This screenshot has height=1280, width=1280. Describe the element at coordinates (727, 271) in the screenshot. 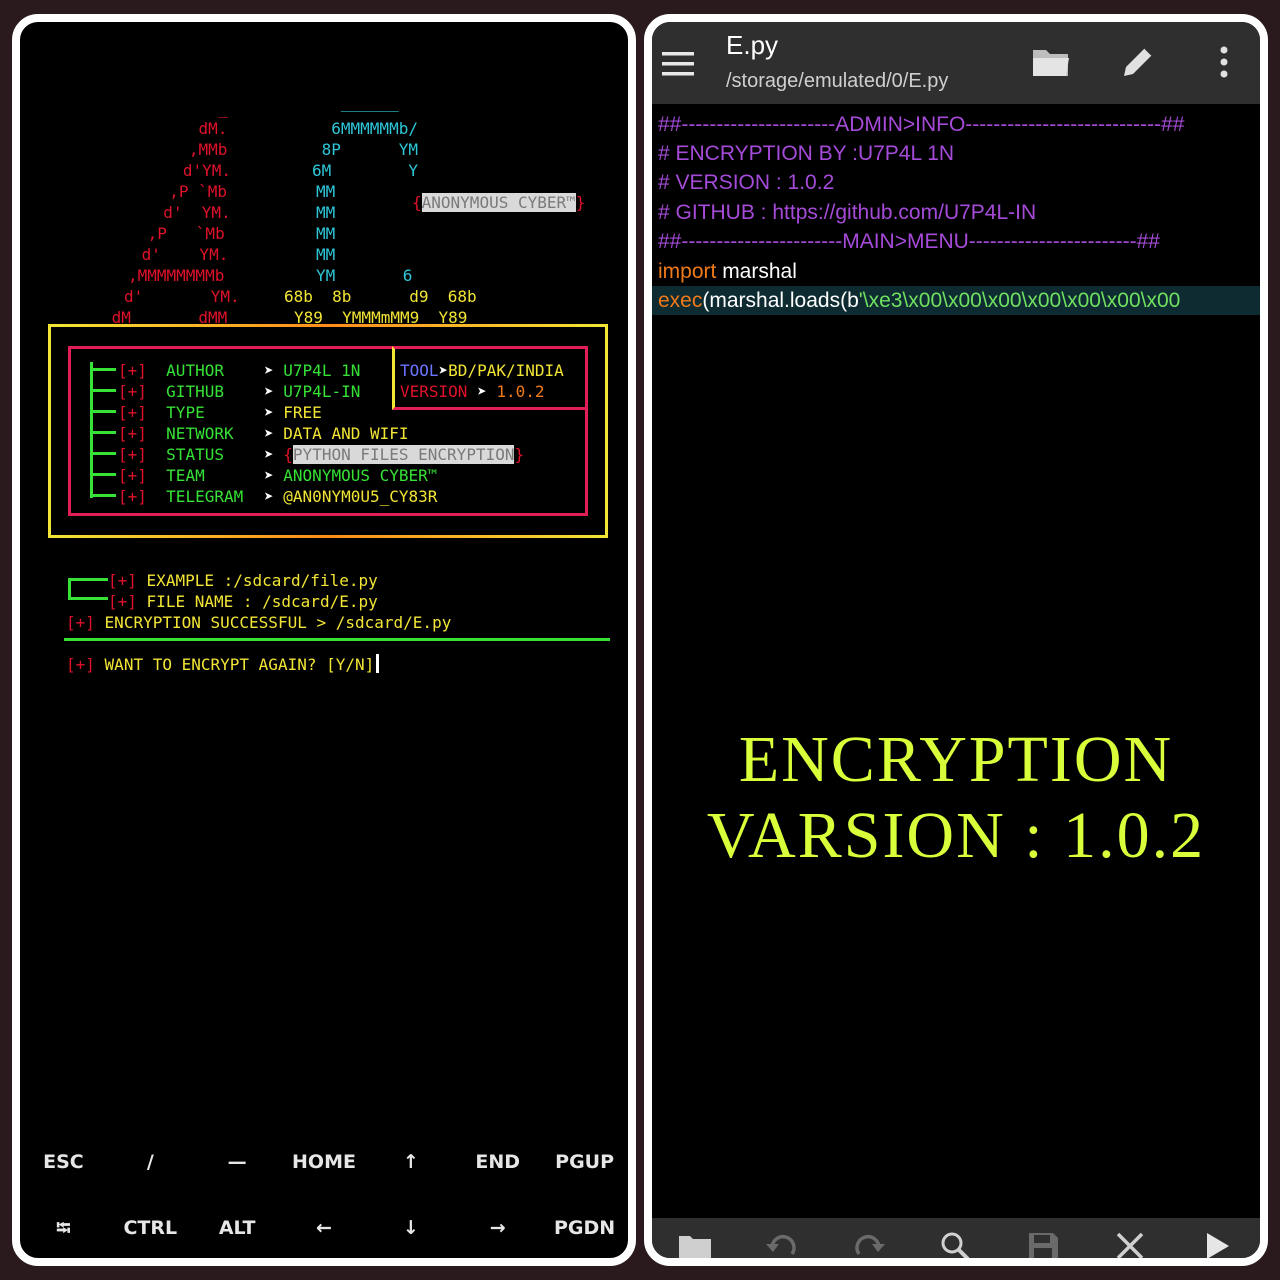

I see `code-line: import marshal` at that location.